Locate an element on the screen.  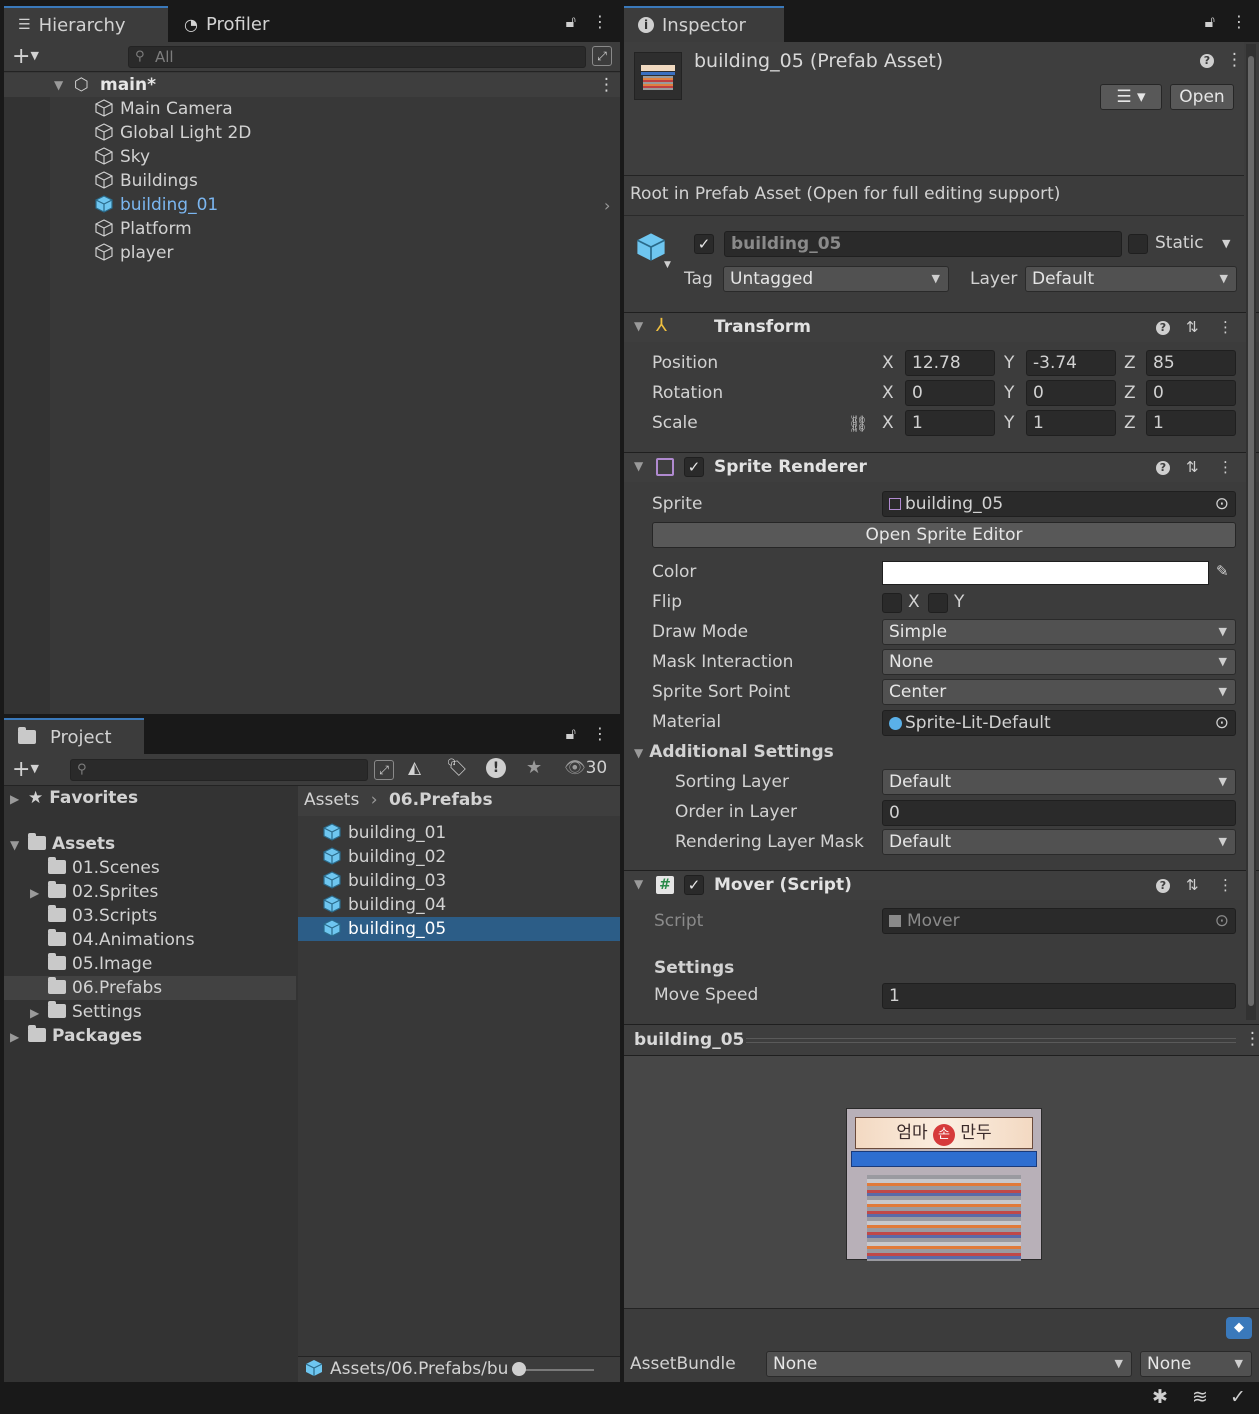
transform-scale-x-field: 1 is located at coordinates (950, 423).